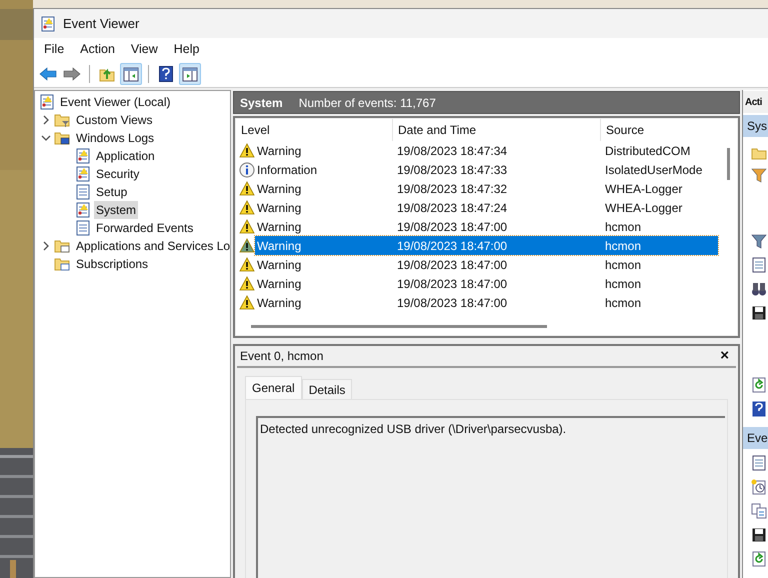 The height and width of the screenshot is (578, 768). I want to click on log-name: System, so click(261, 103).